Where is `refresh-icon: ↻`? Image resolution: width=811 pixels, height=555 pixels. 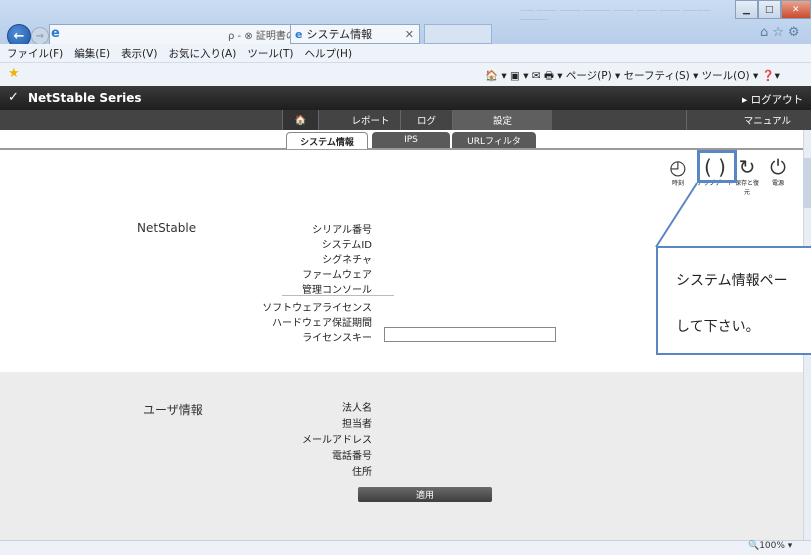
refresh-icon: ↻ is located at coordinates (747, 167).